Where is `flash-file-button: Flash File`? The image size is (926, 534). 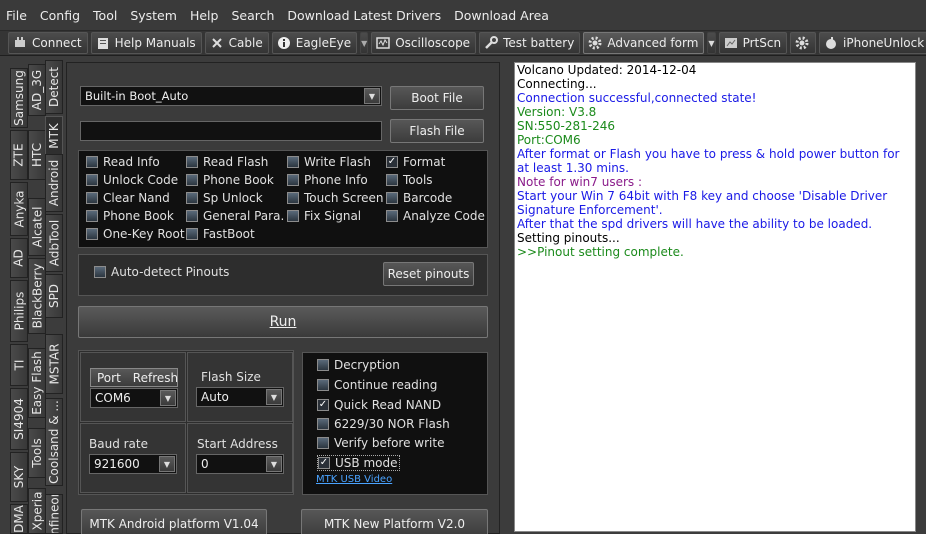 flash-file-button: Flash File is located at coordinates (437, 131).